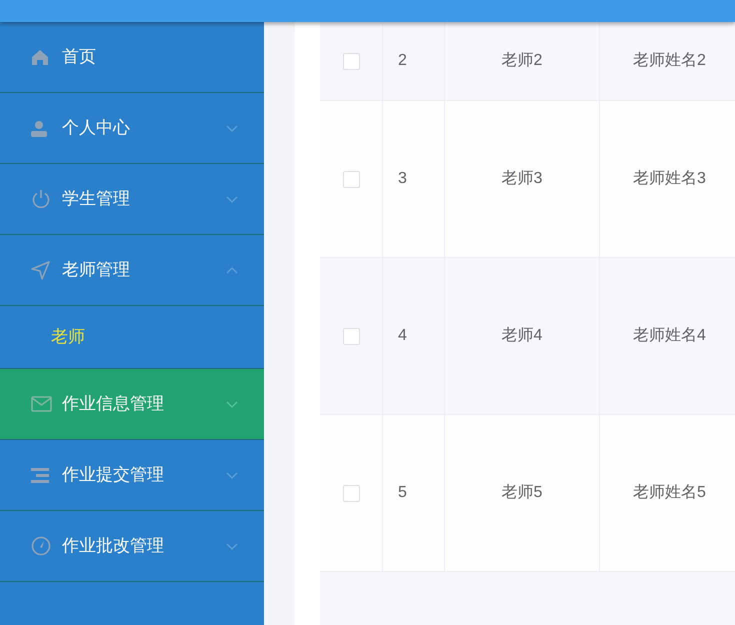 This screenshot has width=735, height=625. Describe the element at coordinates (522, 179) in the screenshot. I see `table-cell: 老师3` at that location.